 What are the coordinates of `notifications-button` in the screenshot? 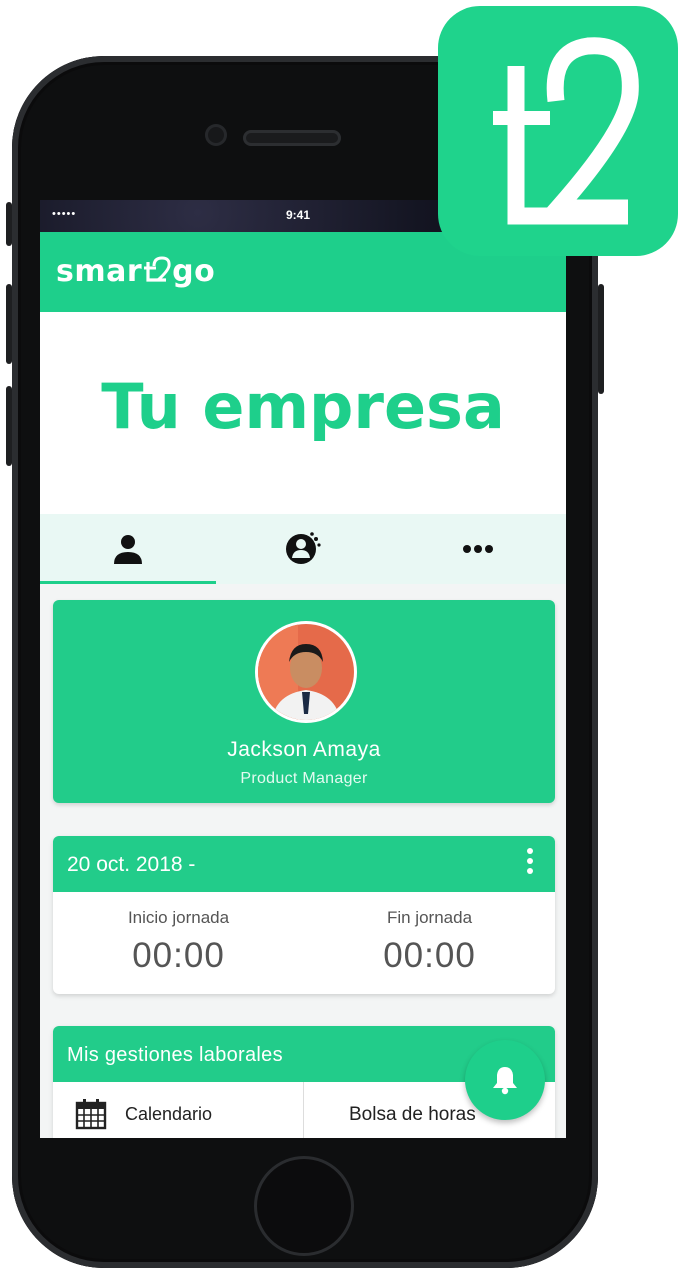 It's located at (505, 1080).